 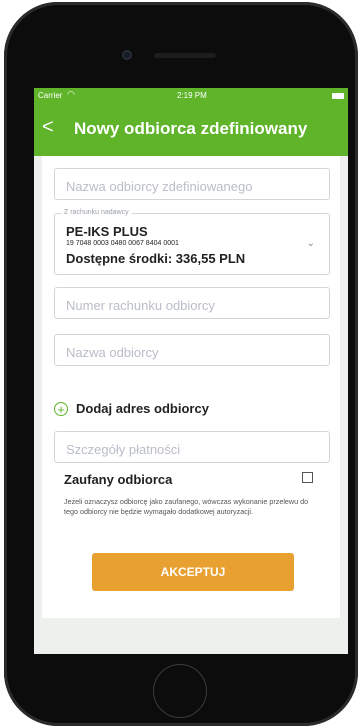 What do you see at coordinates (61, 408) in the screenshot?
I see `plus-circle-icon: +` at bounding box center [61, 408].